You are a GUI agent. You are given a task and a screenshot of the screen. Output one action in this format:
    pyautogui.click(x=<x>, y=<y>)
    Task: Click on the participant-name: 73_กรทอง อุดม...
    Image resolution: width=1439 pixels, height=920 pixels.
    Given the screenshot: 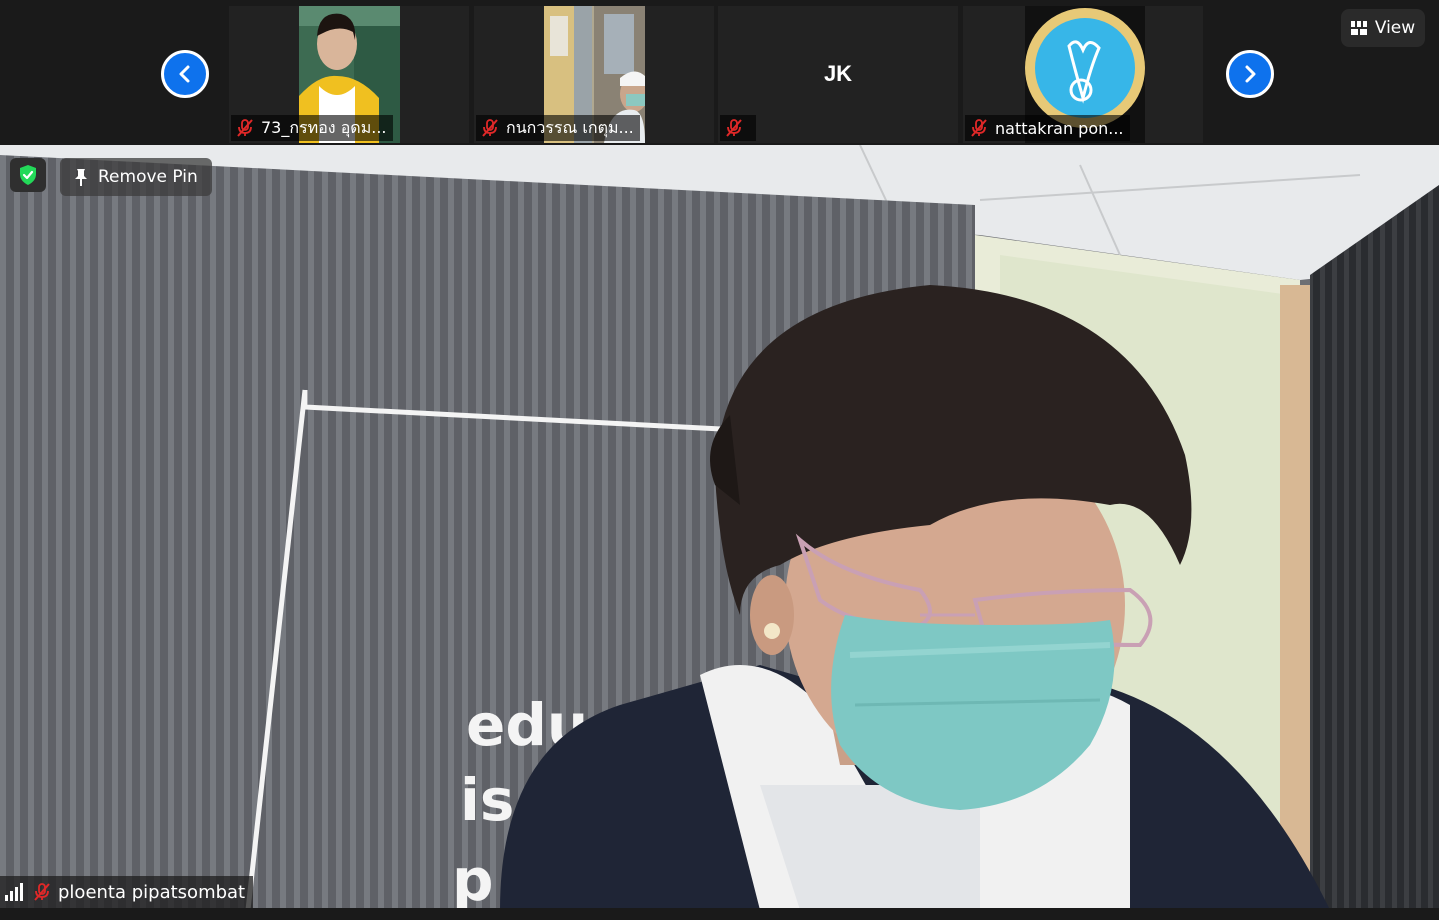 What is the action you would take?
    pyautogui.click(x=324, y=127)
    